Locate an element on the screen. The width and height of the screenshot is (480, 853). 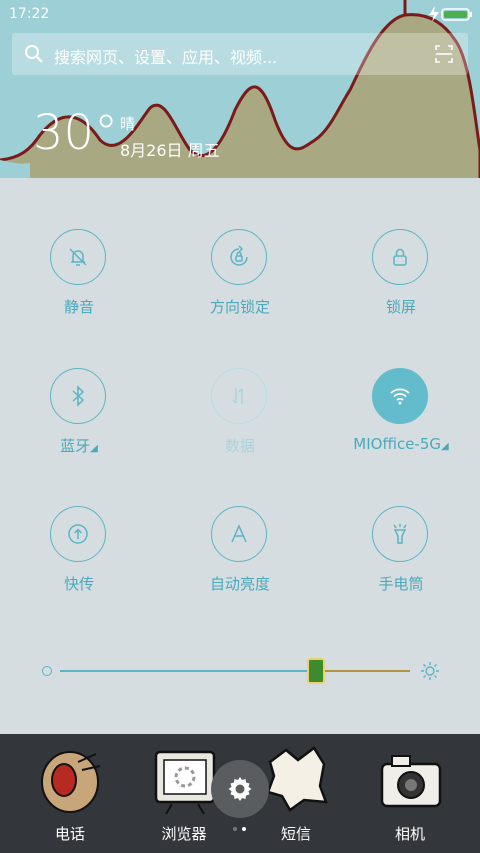
toggle-rotation-lock: 方向锁定 is located at coordinates (240, 284).